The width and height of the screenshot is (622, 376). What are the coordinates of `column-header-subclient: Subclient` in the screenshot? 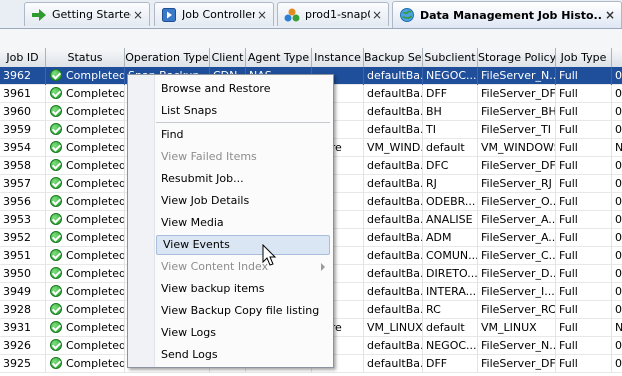 It's located at (450, 57).